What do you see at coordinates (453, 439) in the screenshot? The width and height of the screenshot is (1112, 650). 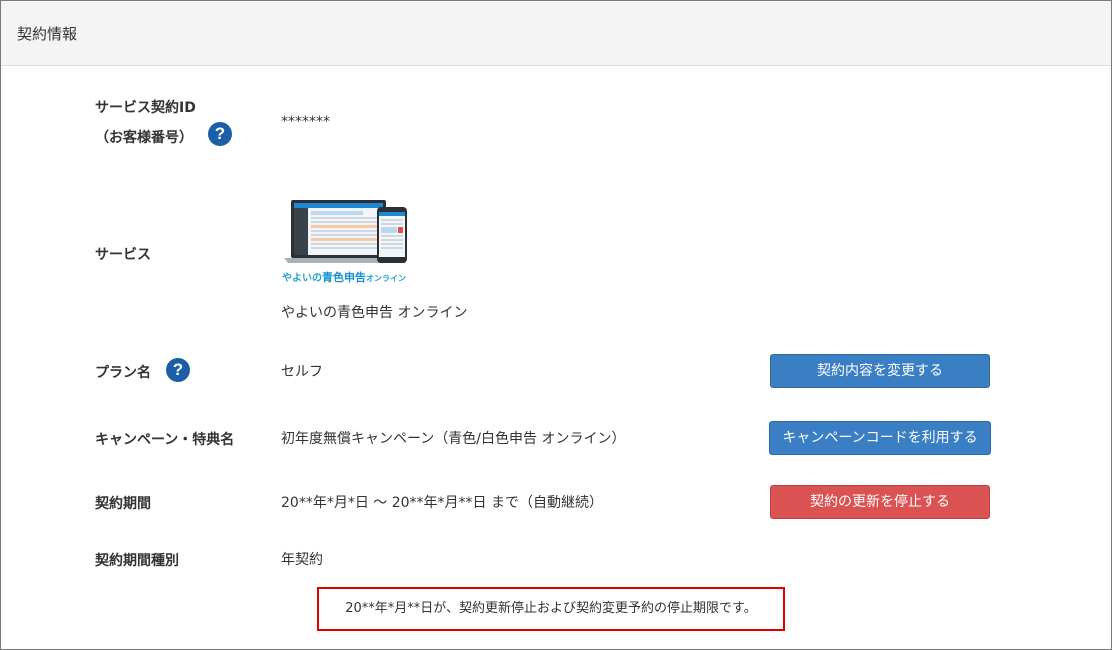 I see `campaign-value: 初年度無償キャンペーン（青色/白色申告 オンライン）` at bounding box center [453, 439].